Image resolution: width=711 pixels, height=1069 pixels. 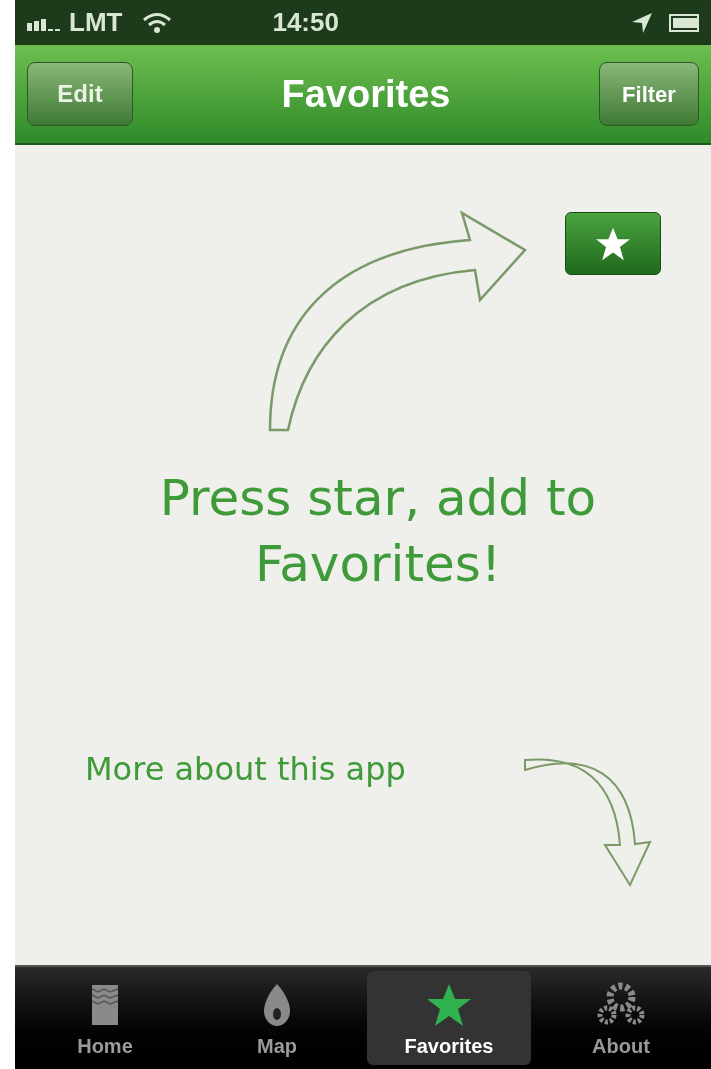 I want to click on favorite-star-button, so click(x=613, y=243).